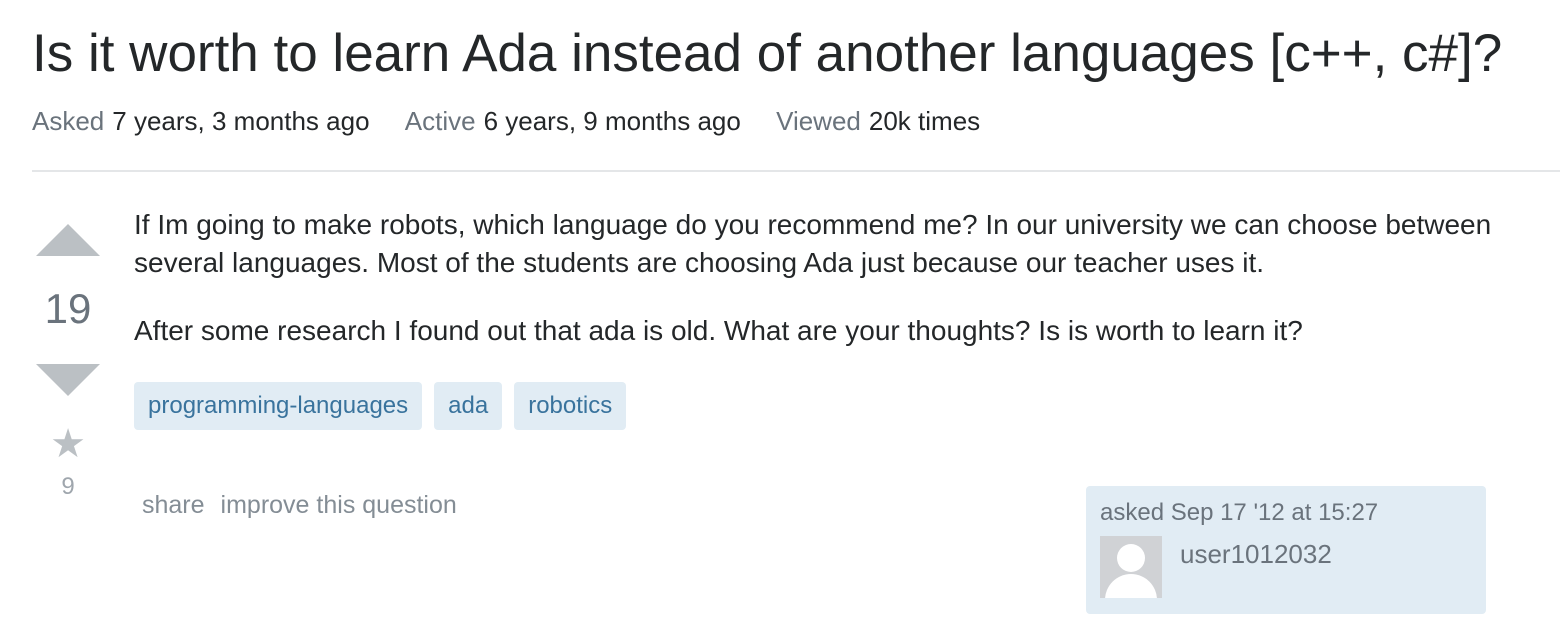 The image size is (1560, 630). Describe the element at coordinates (68, 380) in the screenshot. I see `downvote-arrow-icon` at that location.